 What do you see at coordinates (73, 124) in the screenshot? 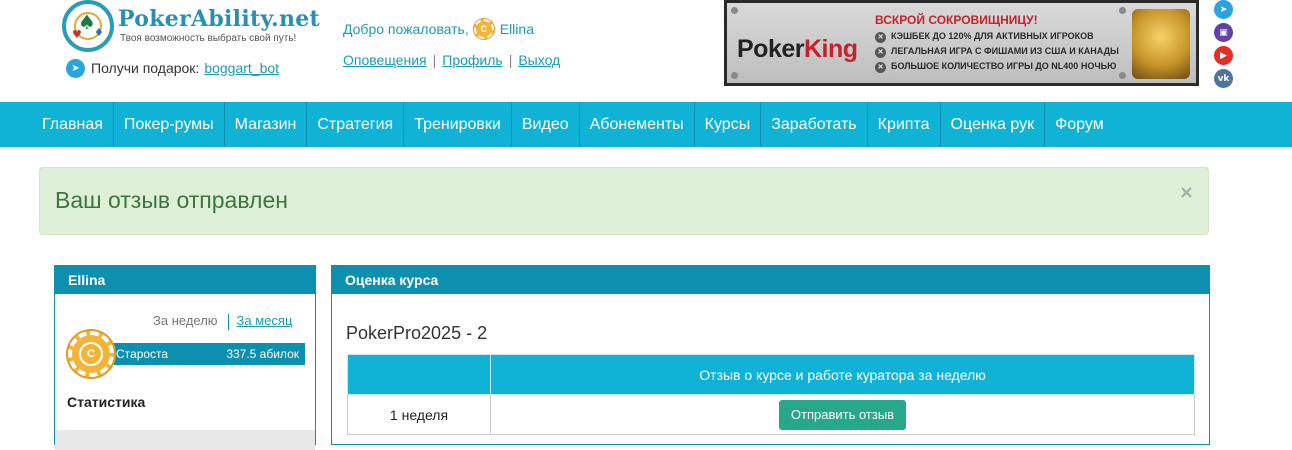
I see `nav-home: Главная` at bounding box center [73, 124].